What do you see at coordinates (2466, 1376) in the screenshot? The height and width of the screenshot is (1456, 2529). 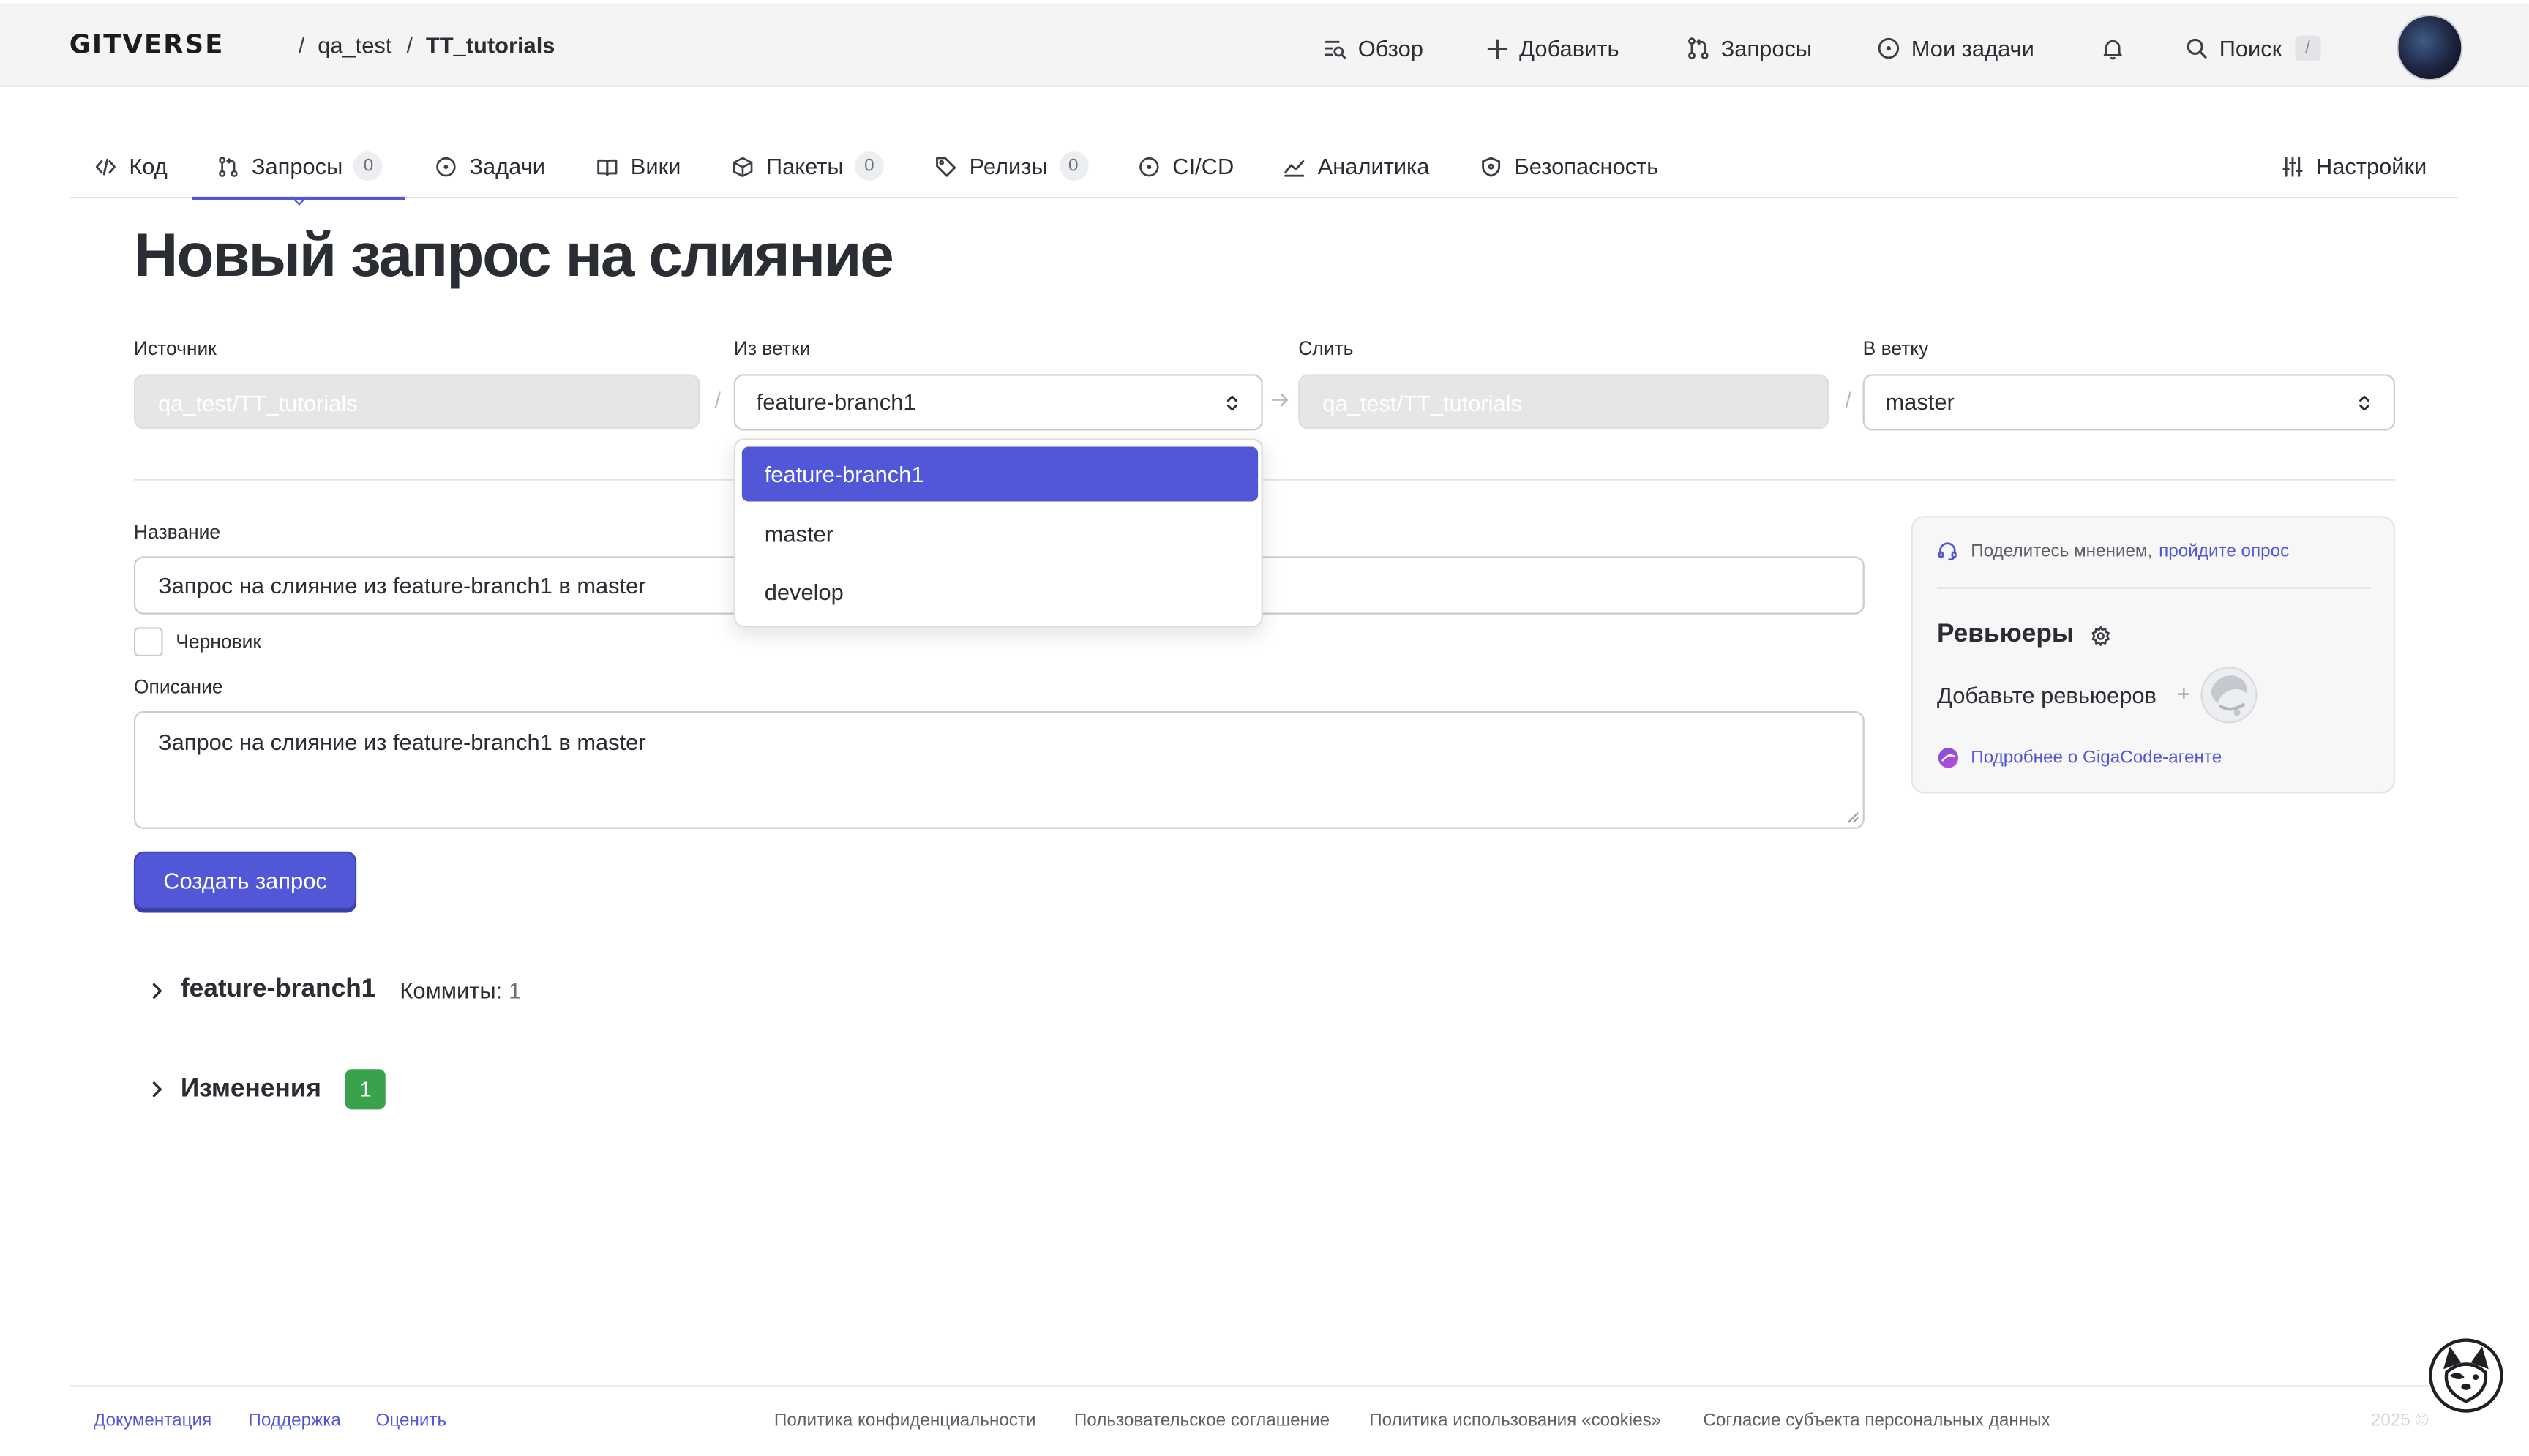 I see `dog-mascot-icon` at bounding box center [2466, 1376].